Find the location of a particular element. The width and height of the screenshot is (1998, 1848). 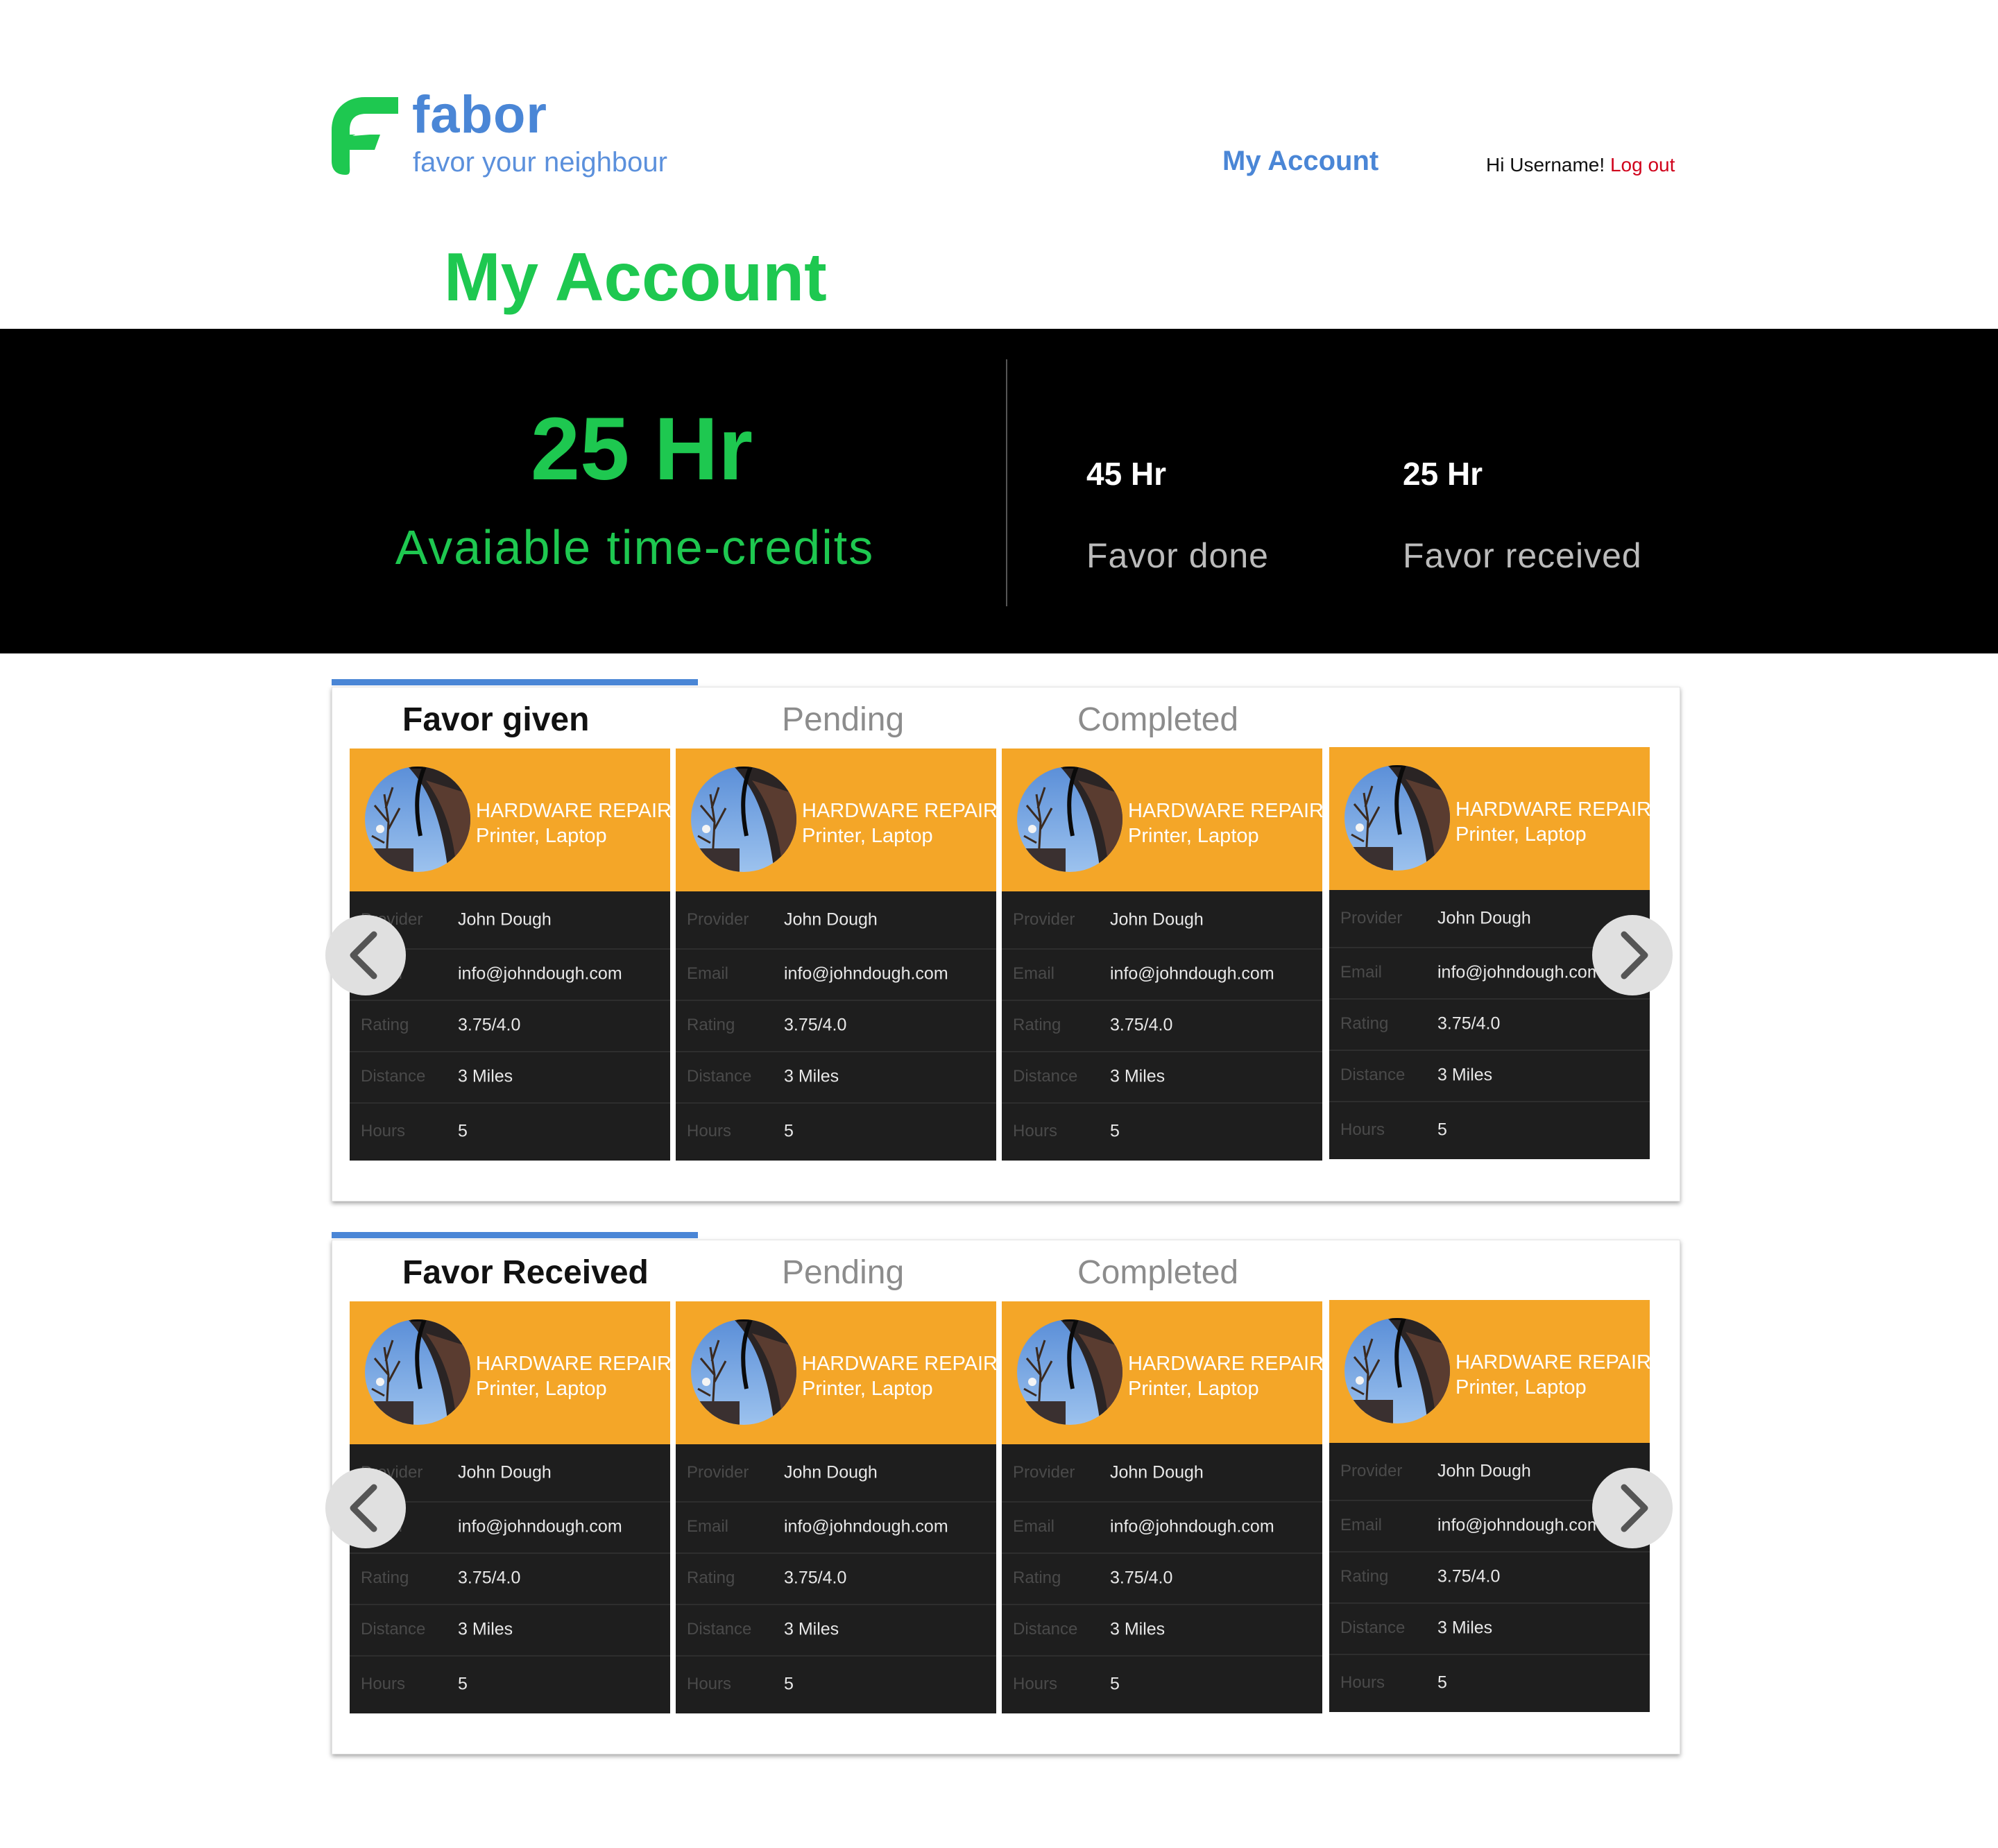

tab-favor-received: Favor Received is located at coordinates (525, 1273).